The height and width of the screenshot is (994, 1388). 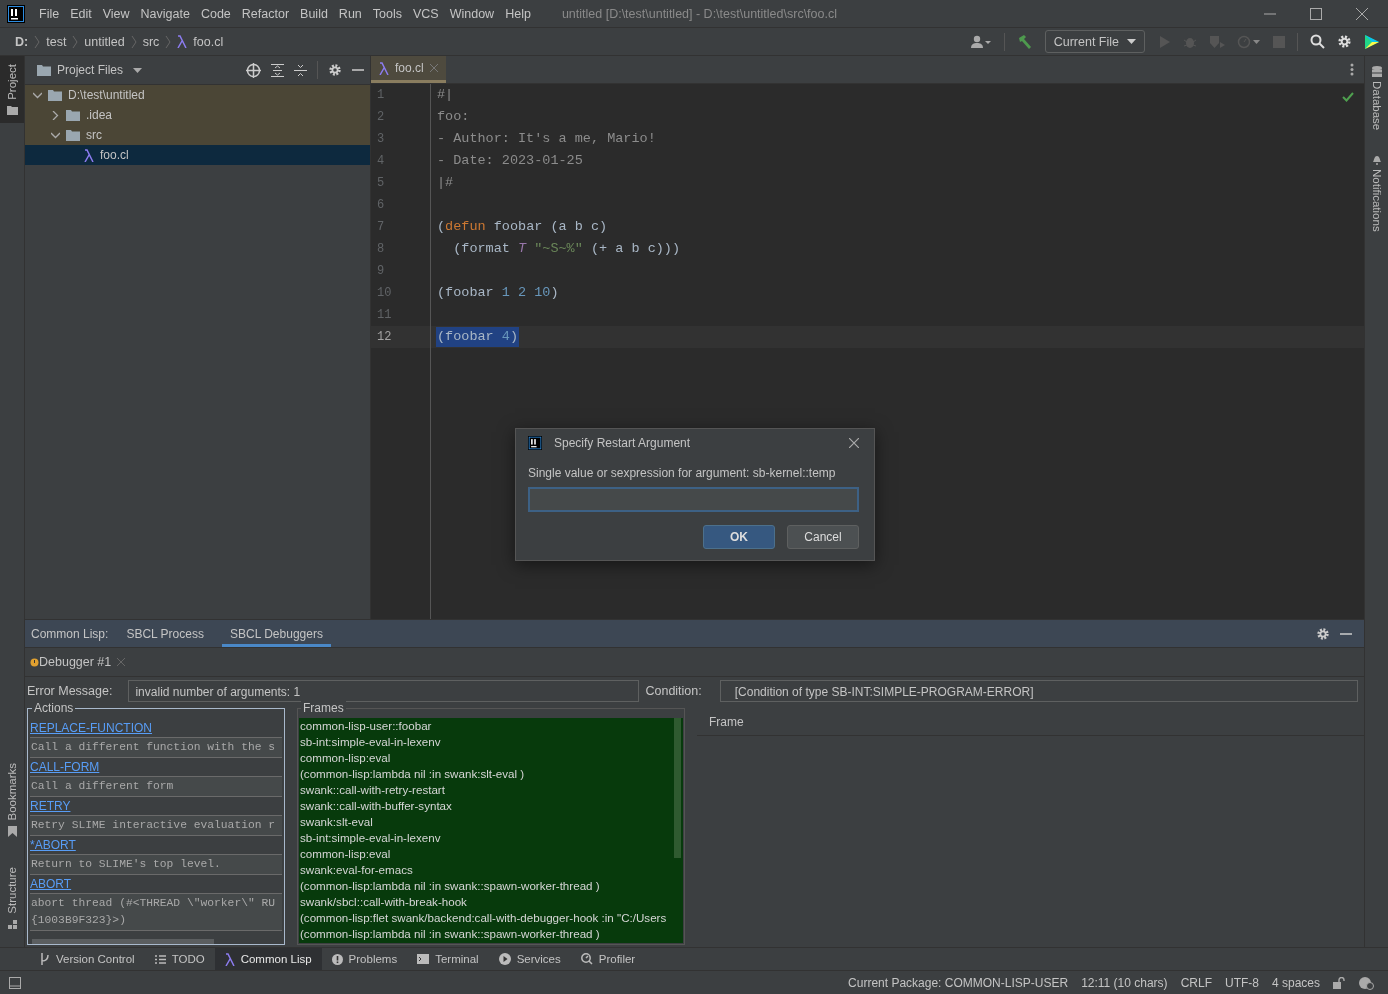 I want to click on tool-window-button: Database, so click(x=1376, y=100).